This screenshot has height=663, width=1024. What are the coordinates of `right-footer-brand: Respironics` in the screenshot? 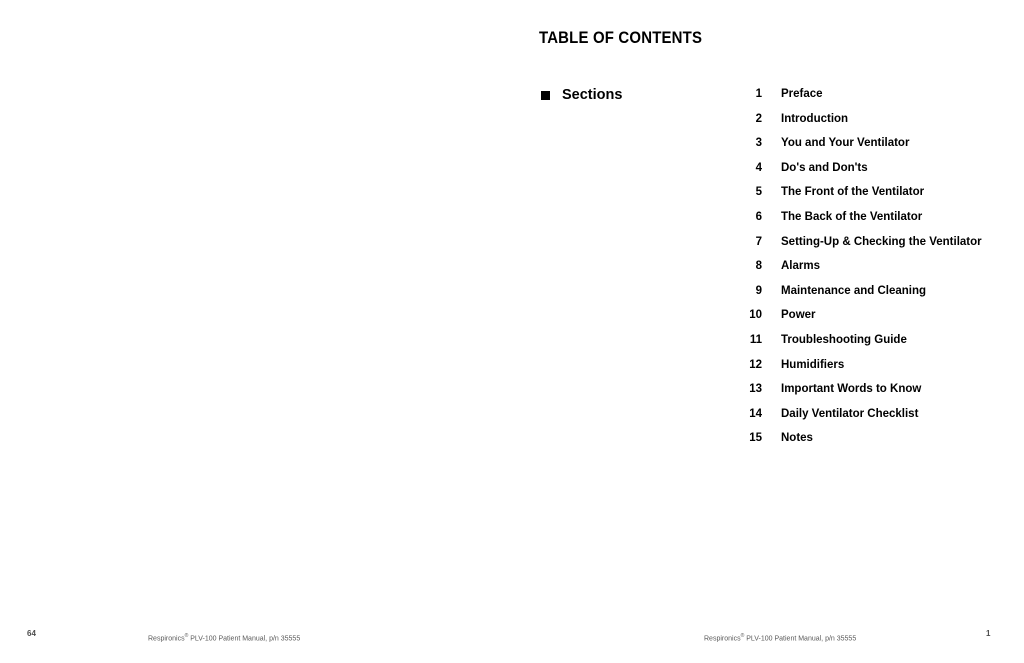 It's located at (722, 639).